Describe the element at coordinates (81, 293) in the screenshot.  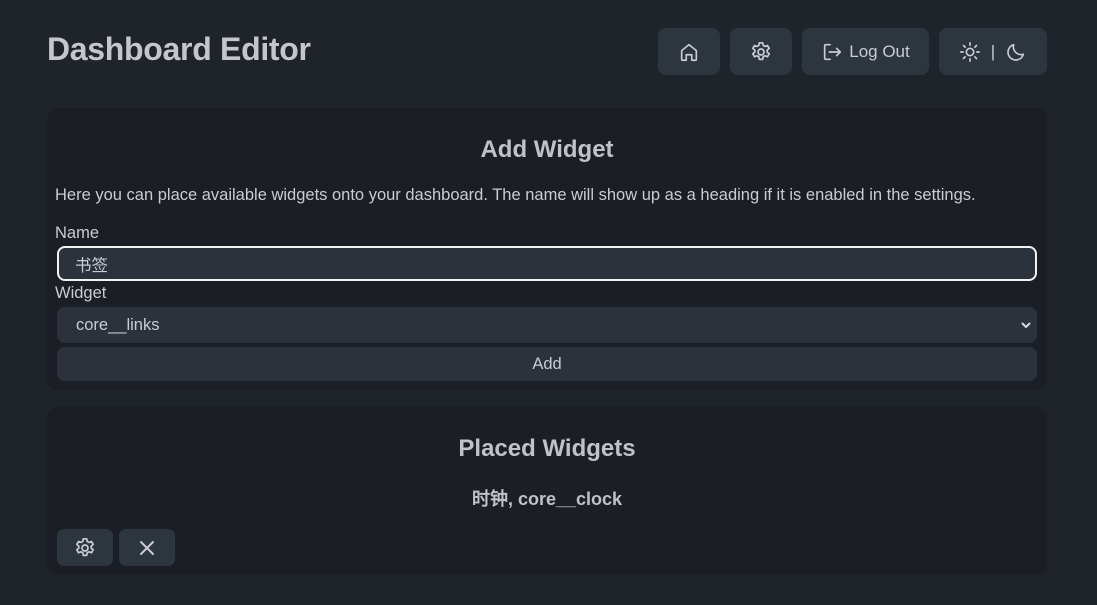
I see `widget-label: Widget` at that location.